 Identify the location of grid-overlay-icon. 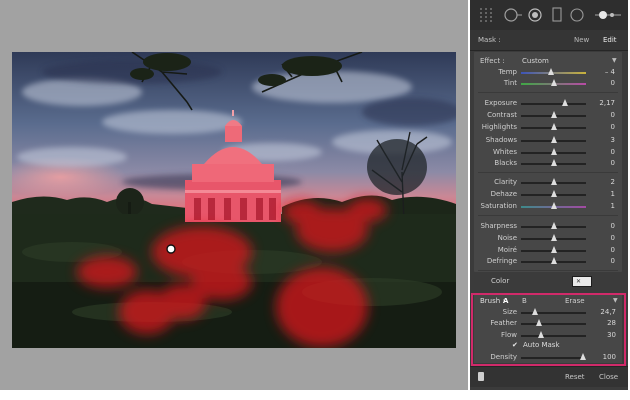
(487, 15).